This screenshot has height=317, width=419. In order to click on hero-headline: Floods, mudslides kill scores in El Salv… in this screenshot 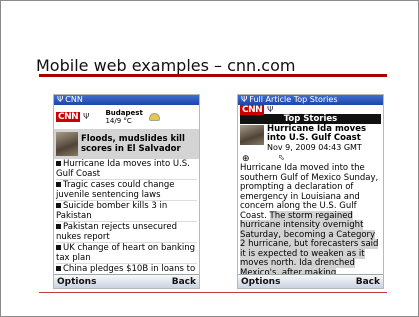, I will do `click(133, 144)`.